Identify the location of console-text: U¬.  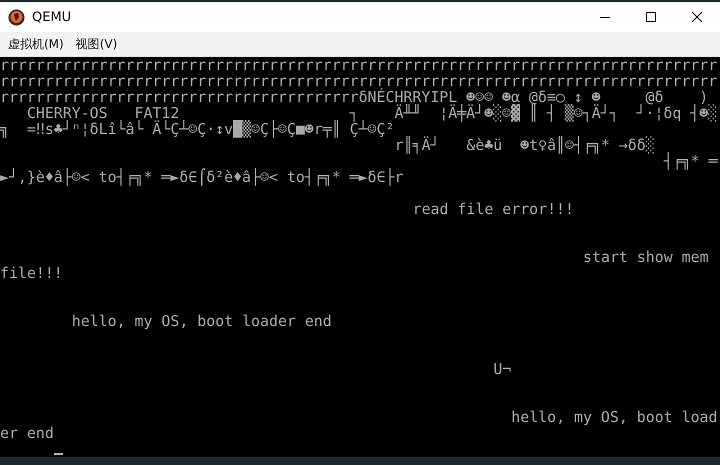
(502, 369).